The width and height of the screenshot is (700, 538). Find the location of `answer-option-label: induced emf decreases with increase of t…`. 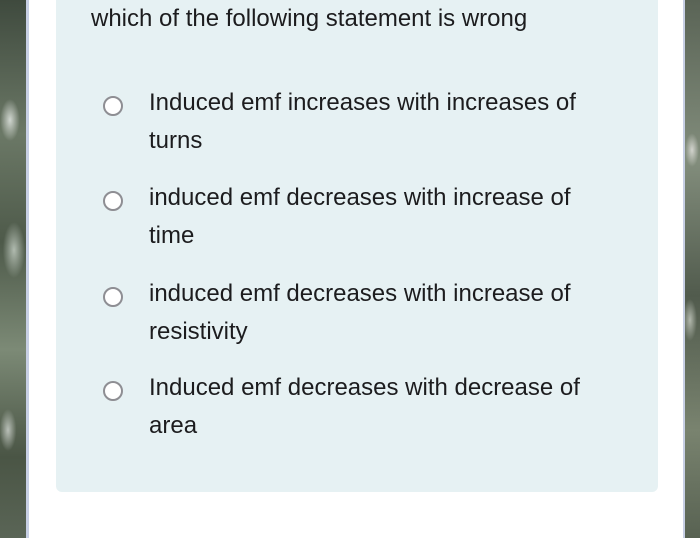

answer-option-label: induced emf decreases with increase of t… is located at coordinates (360, 216).